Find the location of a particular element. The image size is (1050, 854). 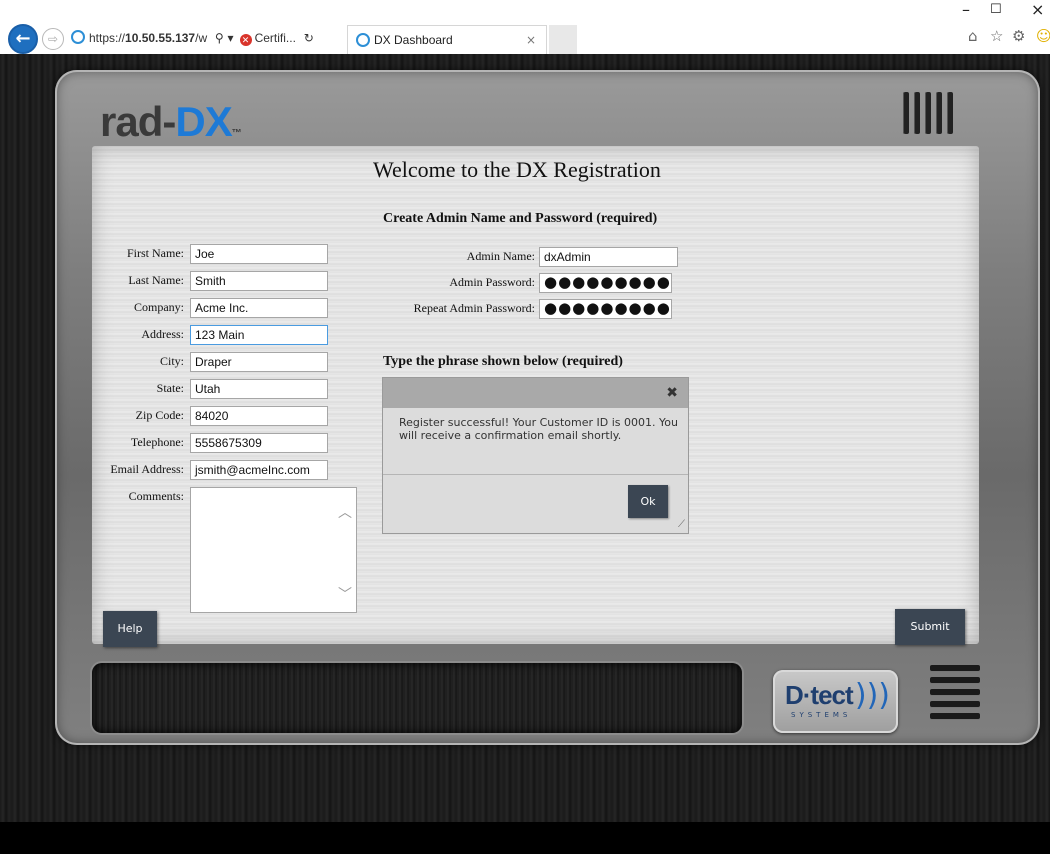

smiley-feedback-icon: ☺ is located at coordinates (1043, 36).